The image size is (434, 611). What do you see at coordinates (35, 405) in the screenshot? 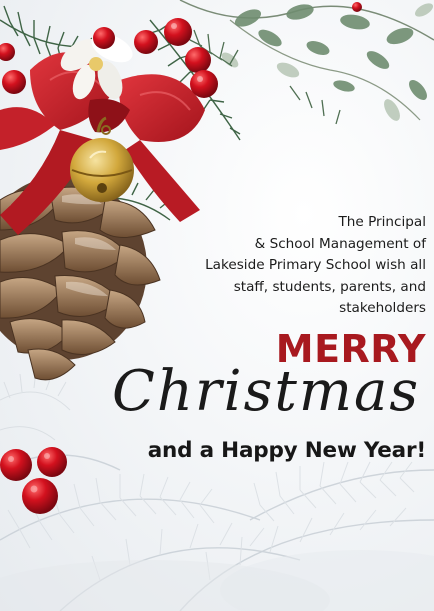
I see `faded-pine-left` at bounding box center [35, 405].